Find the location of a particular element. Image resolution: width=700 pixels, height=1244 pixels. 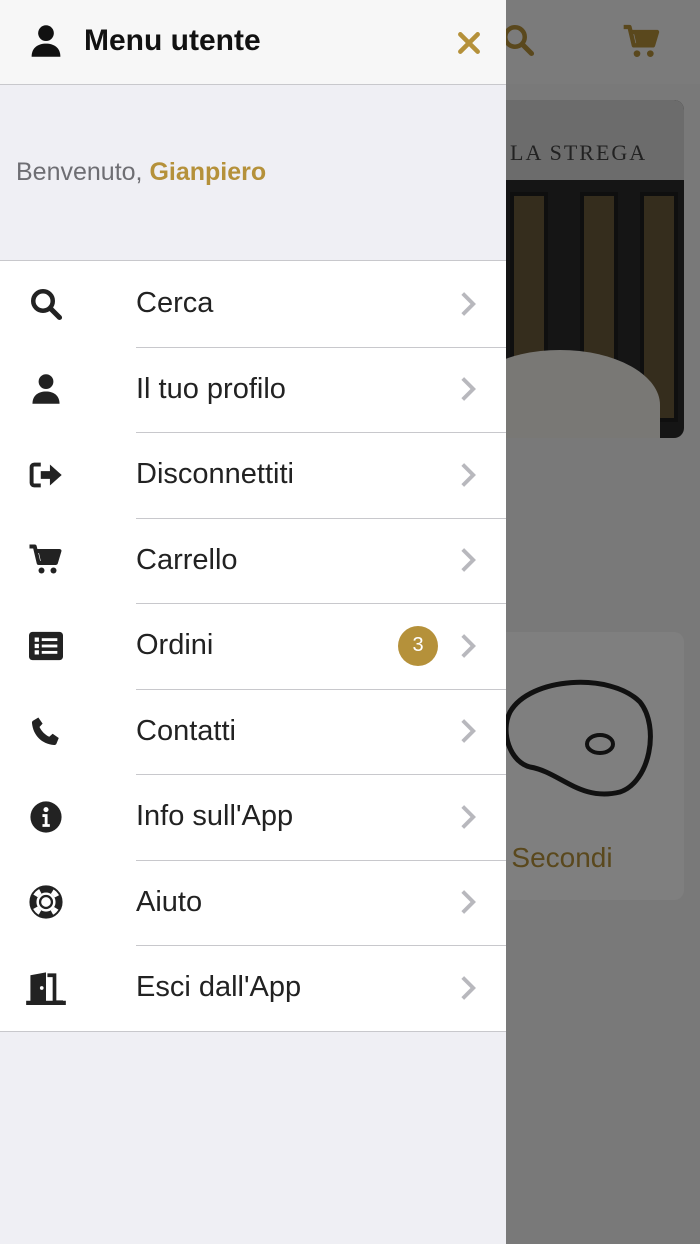

menu-item-label: Esci dall'App is located at coordinates (219, 987).